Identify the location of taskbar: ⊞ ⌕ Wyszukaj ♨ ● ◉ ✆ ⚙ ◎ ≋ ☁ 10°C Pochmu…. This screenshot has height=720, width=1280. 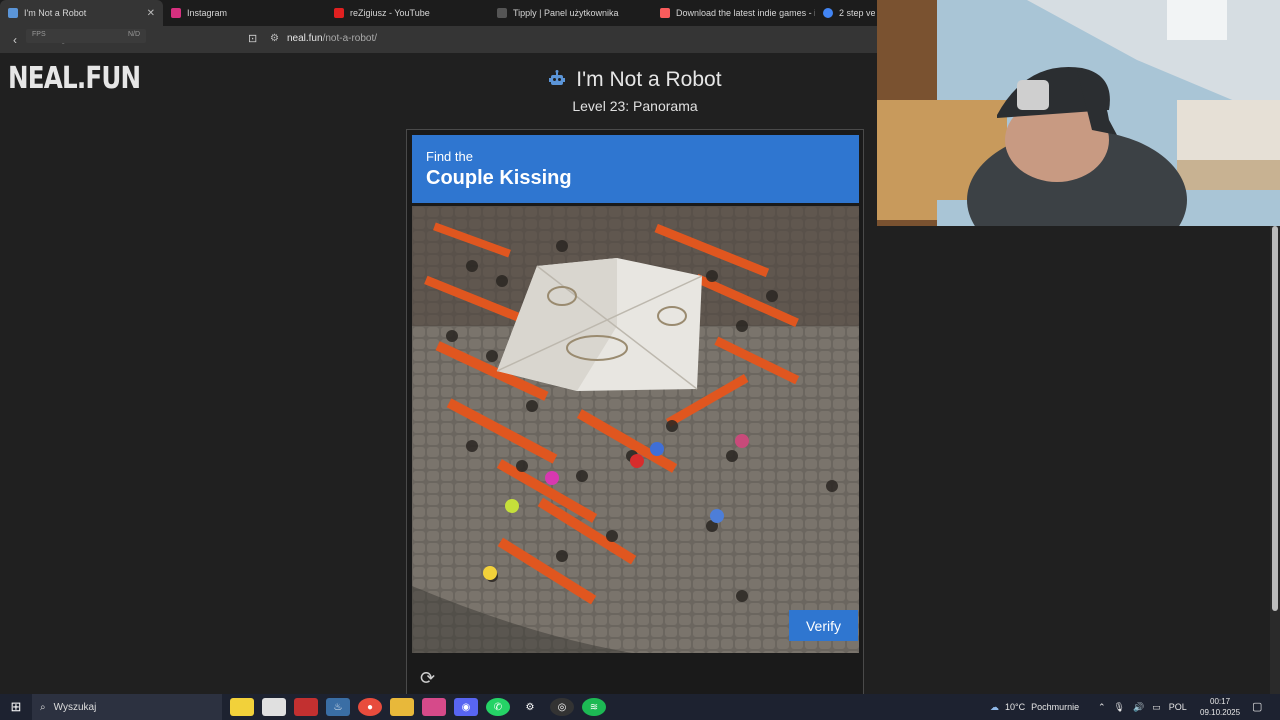
(640, 707).